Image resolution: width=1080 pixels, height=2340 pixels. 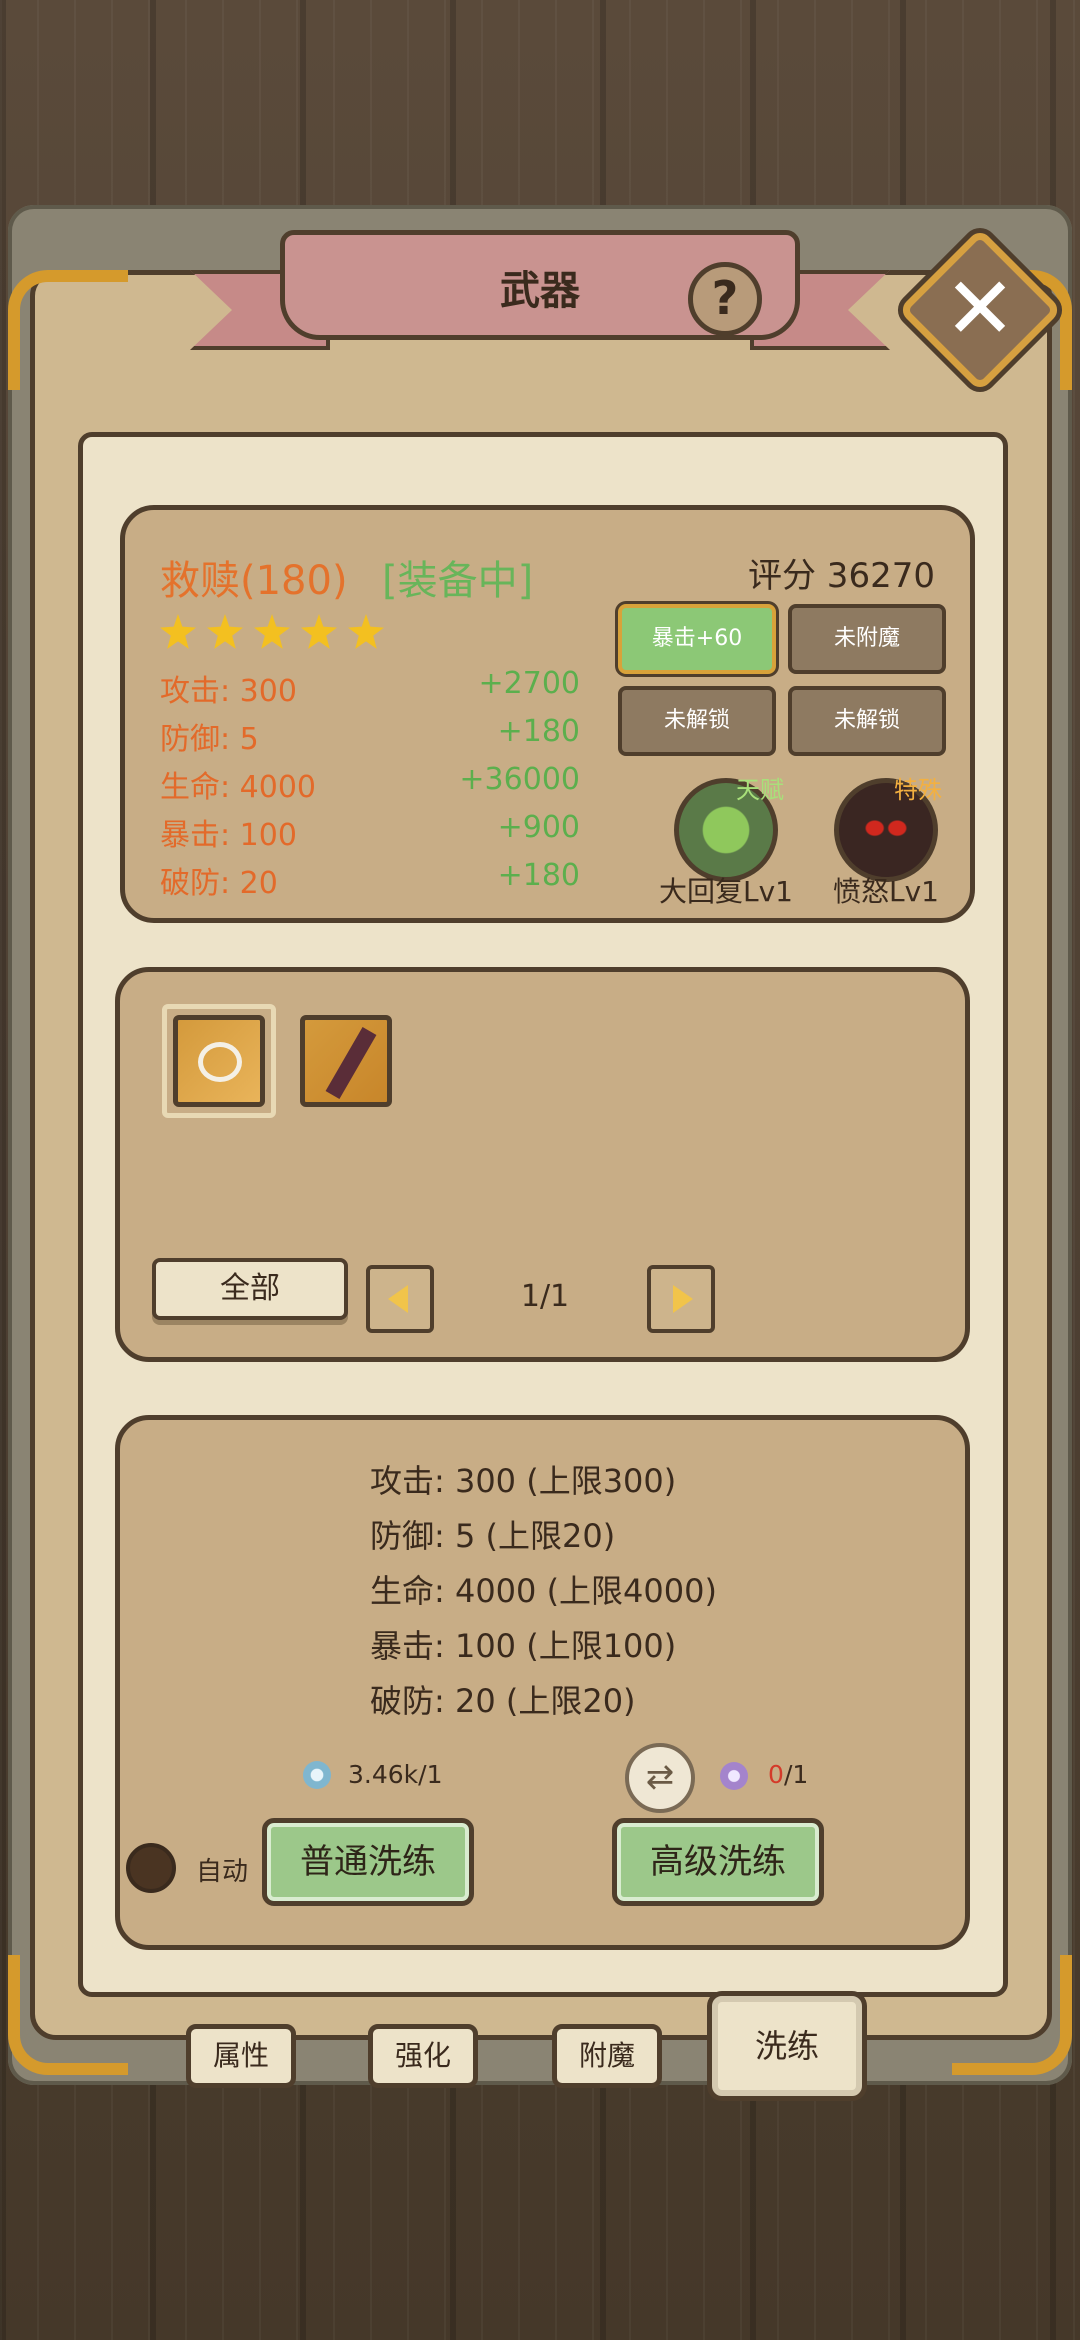 I want to click on chevron-left-icon, so click(x=398, y=1299).